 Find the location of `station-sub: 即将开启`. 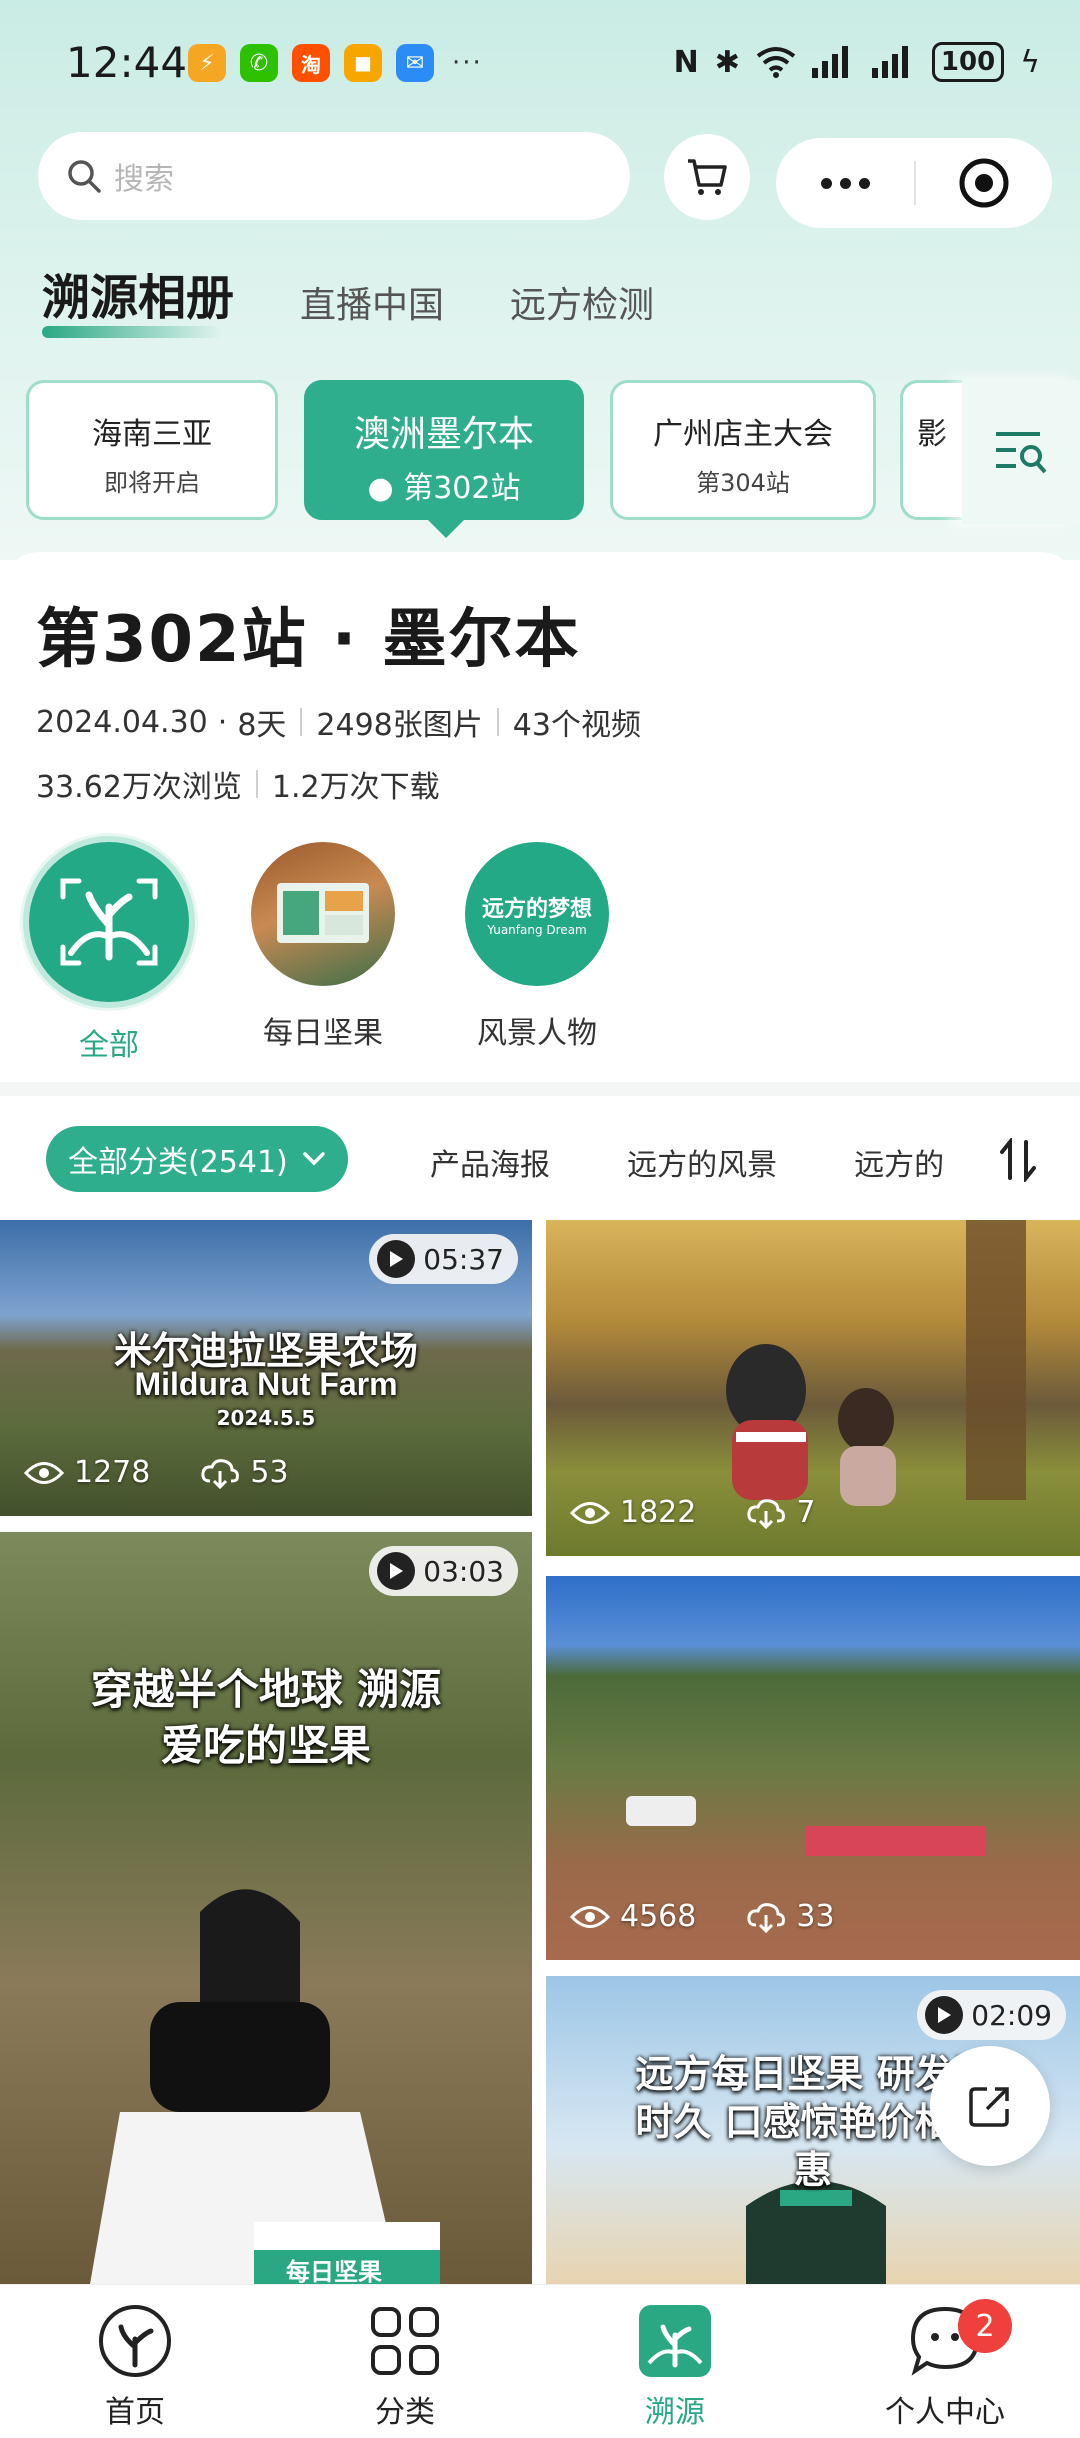

station-sub: 即将开启 is located at coordinates (152, 483).